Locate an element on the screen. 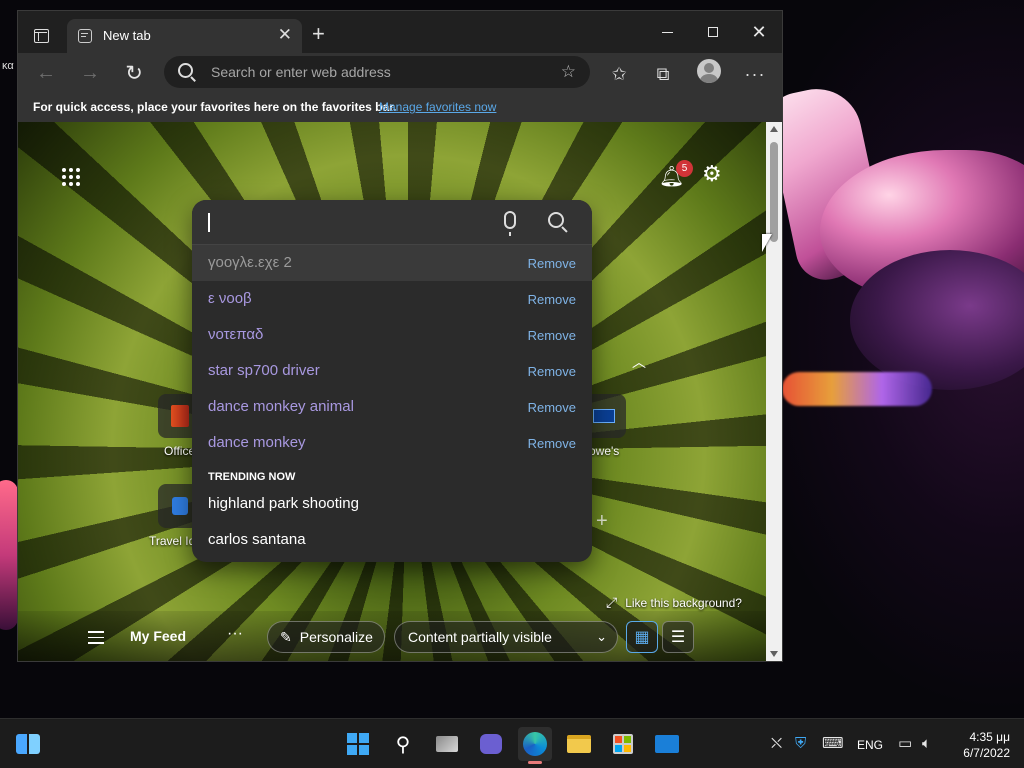 The height and width of the screenshot is (768, 1024). apps-grid-icon is located at coordinates (71, 177).